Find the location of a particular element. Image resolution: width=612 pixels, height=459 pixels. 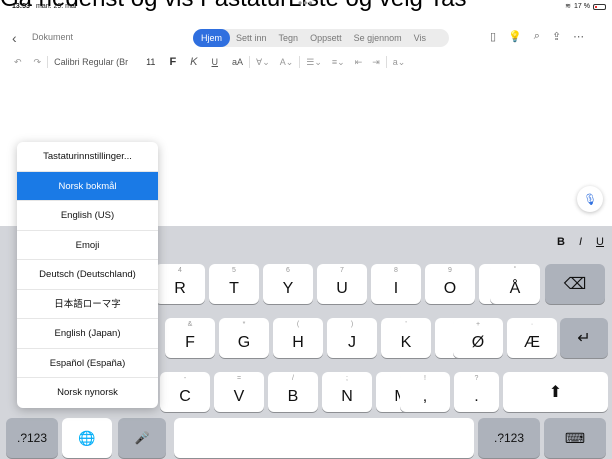

globe-icon: 🌐 is located at coordinates (87, 437).